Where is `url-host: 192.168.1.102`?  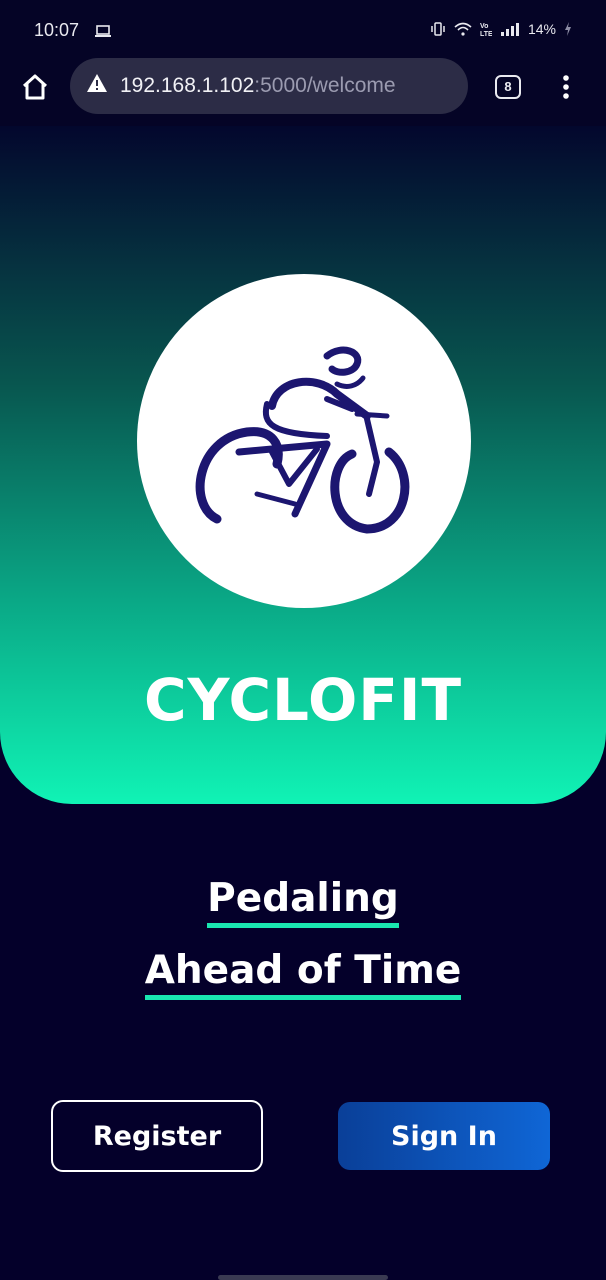
url-host: 192.168.1.102 is located at coordinates (187, 85).